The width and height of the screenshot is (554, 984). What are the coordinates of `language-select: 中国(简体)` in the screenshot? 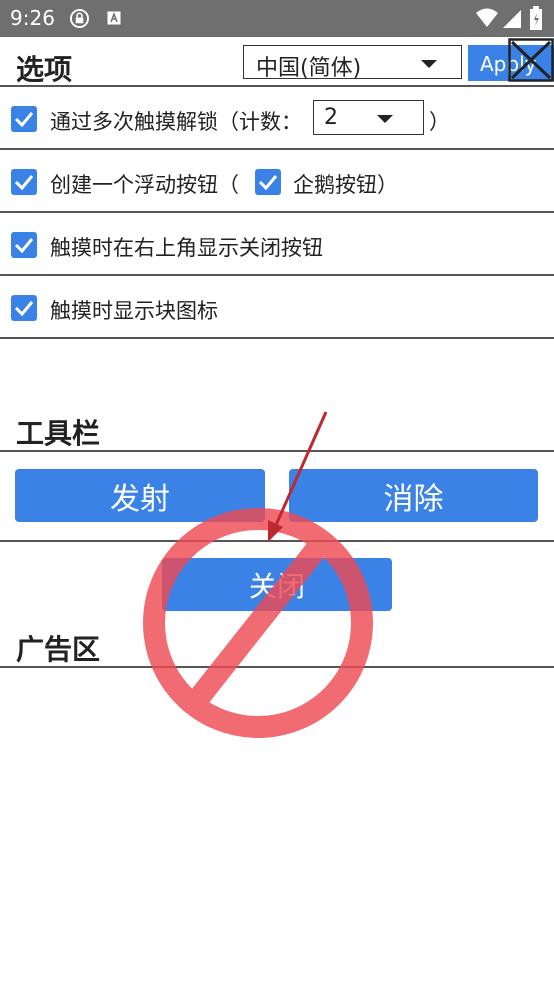 It's located at (352, 63).